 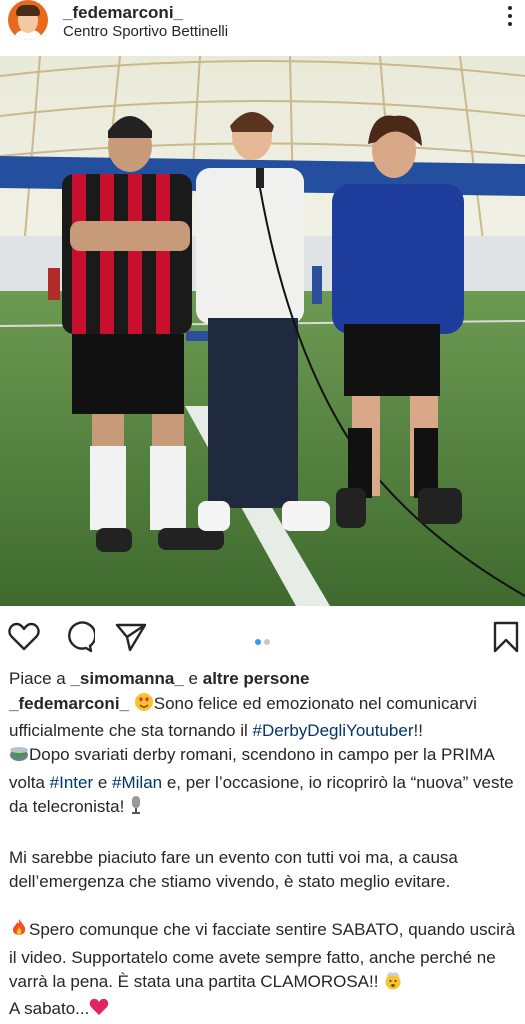 What do you see at coordinates (144, 705) in the screenshot?
I see `heart-eyes-emoji-icon` at bounding box center [144, 705].